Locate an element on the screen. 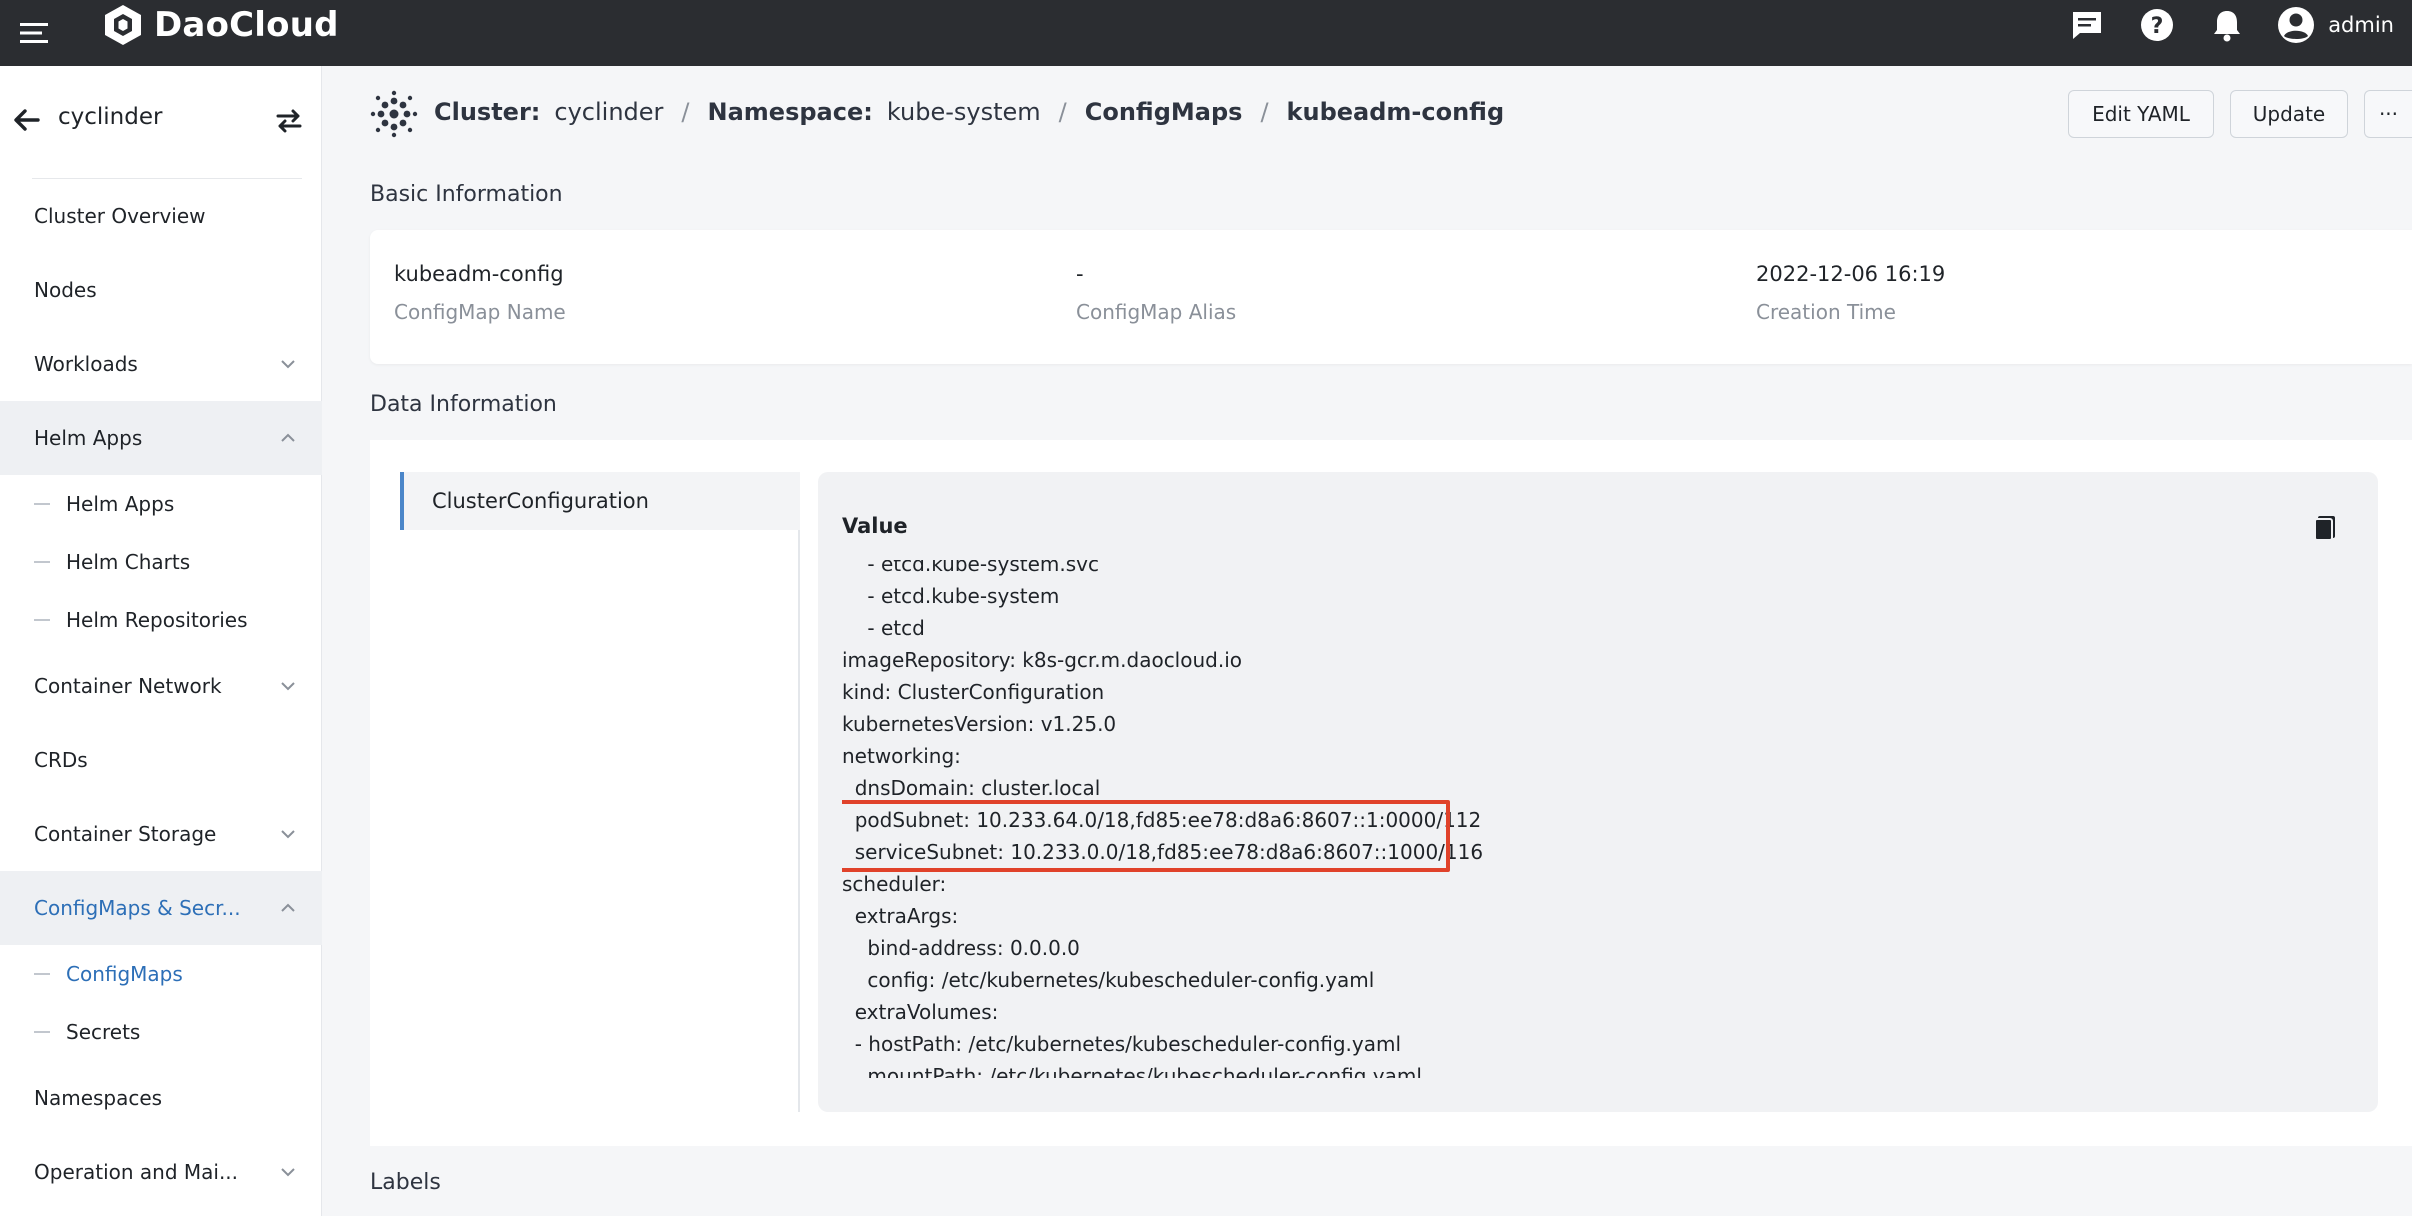 Image resolution: width=2412 pixels, height=1216 pixels. sidebar-subitem-label: Helm Charts is located at coordinates (128, 562).